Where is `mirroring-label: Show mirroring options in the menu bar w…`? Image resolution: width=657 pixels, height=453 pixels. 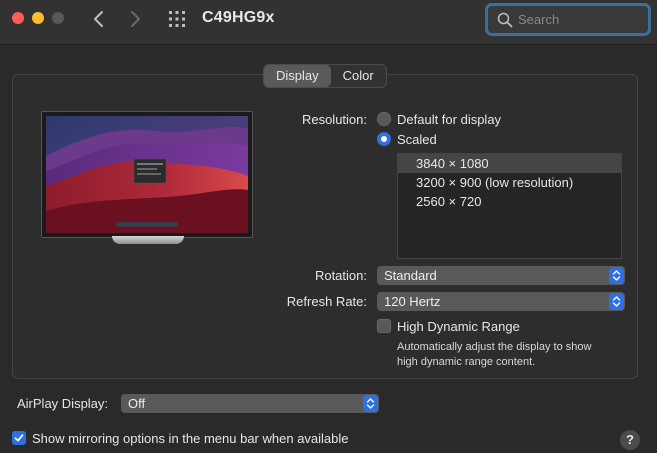 mirroring-label: Show mirroring options in the menu bar w… is located at coordinates (190, 438).